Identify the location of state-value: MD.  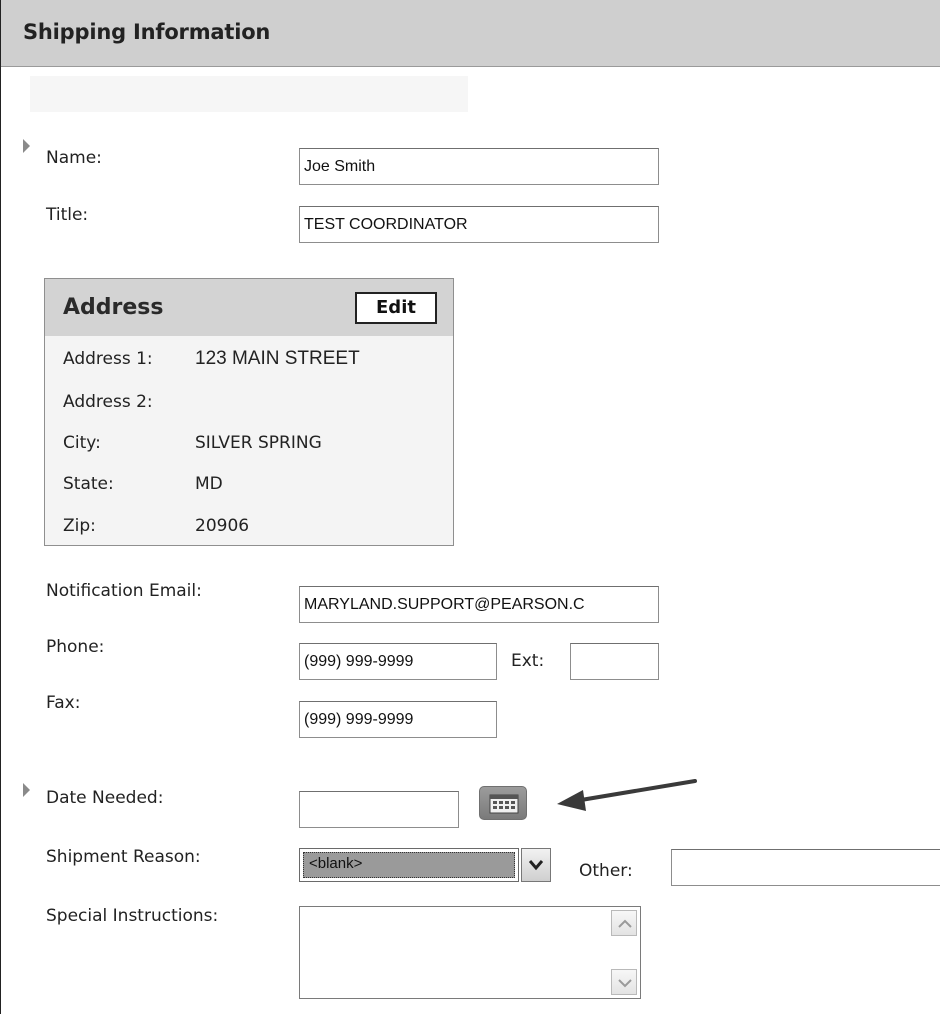
(209, 484).